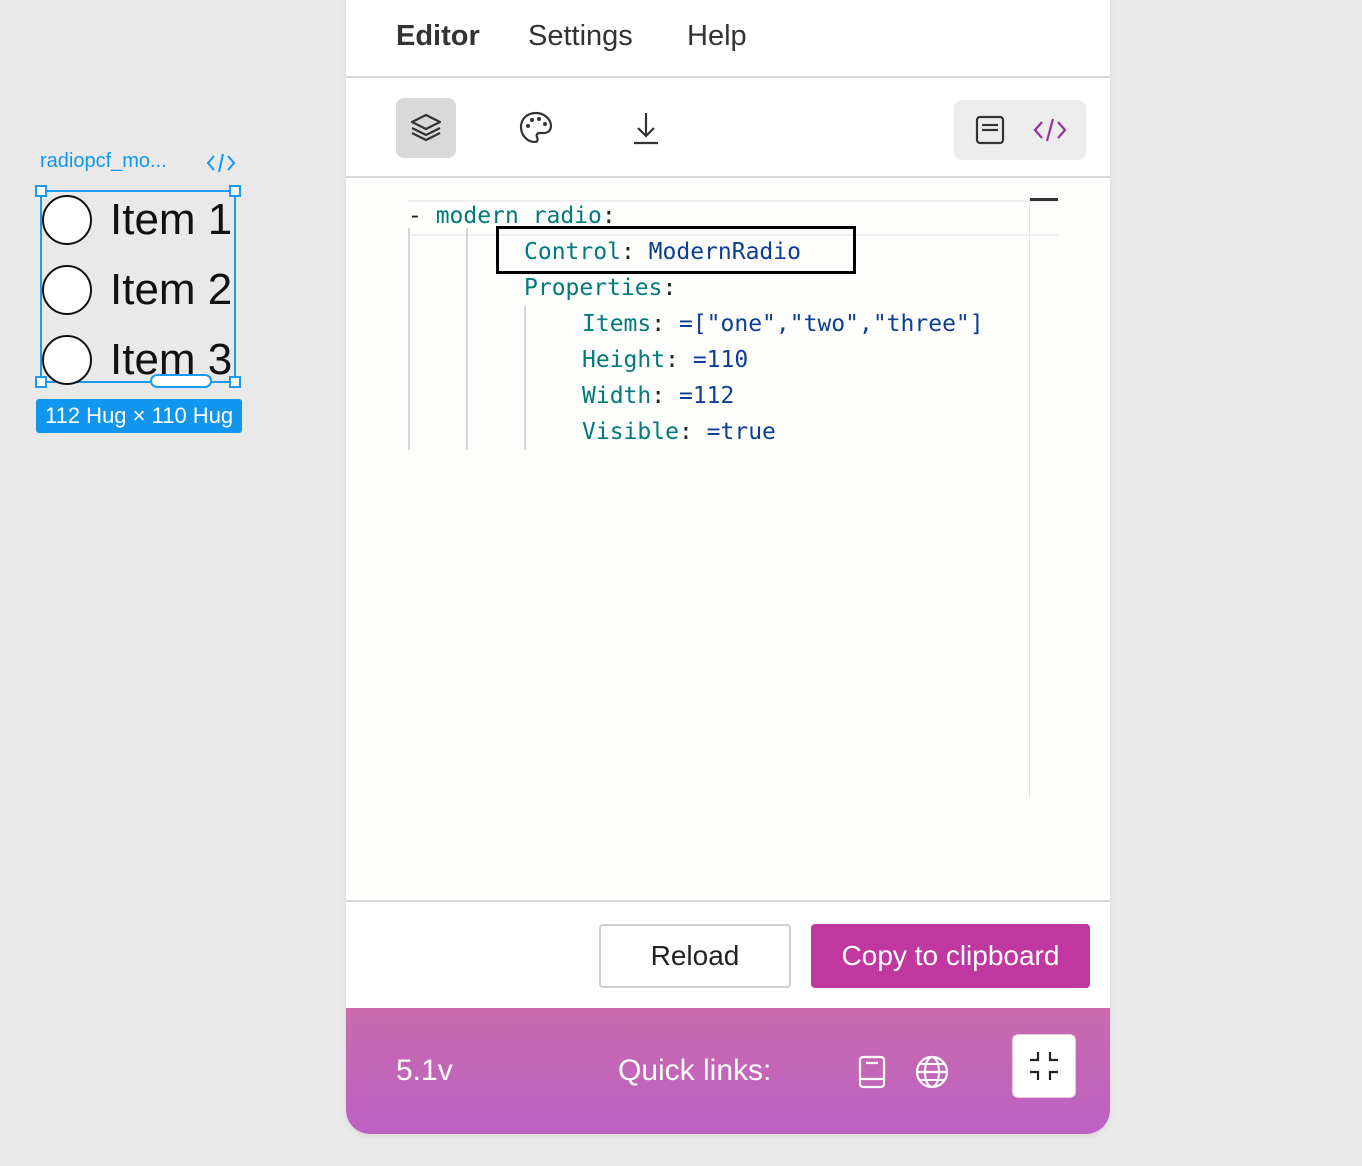 The width and height of the screenshot is (1362, 1166). What do you see at coordinates (679, 432) in the screenshot?
I see `code-line-visible: Visible: =true` at bounding box center [679, 432].